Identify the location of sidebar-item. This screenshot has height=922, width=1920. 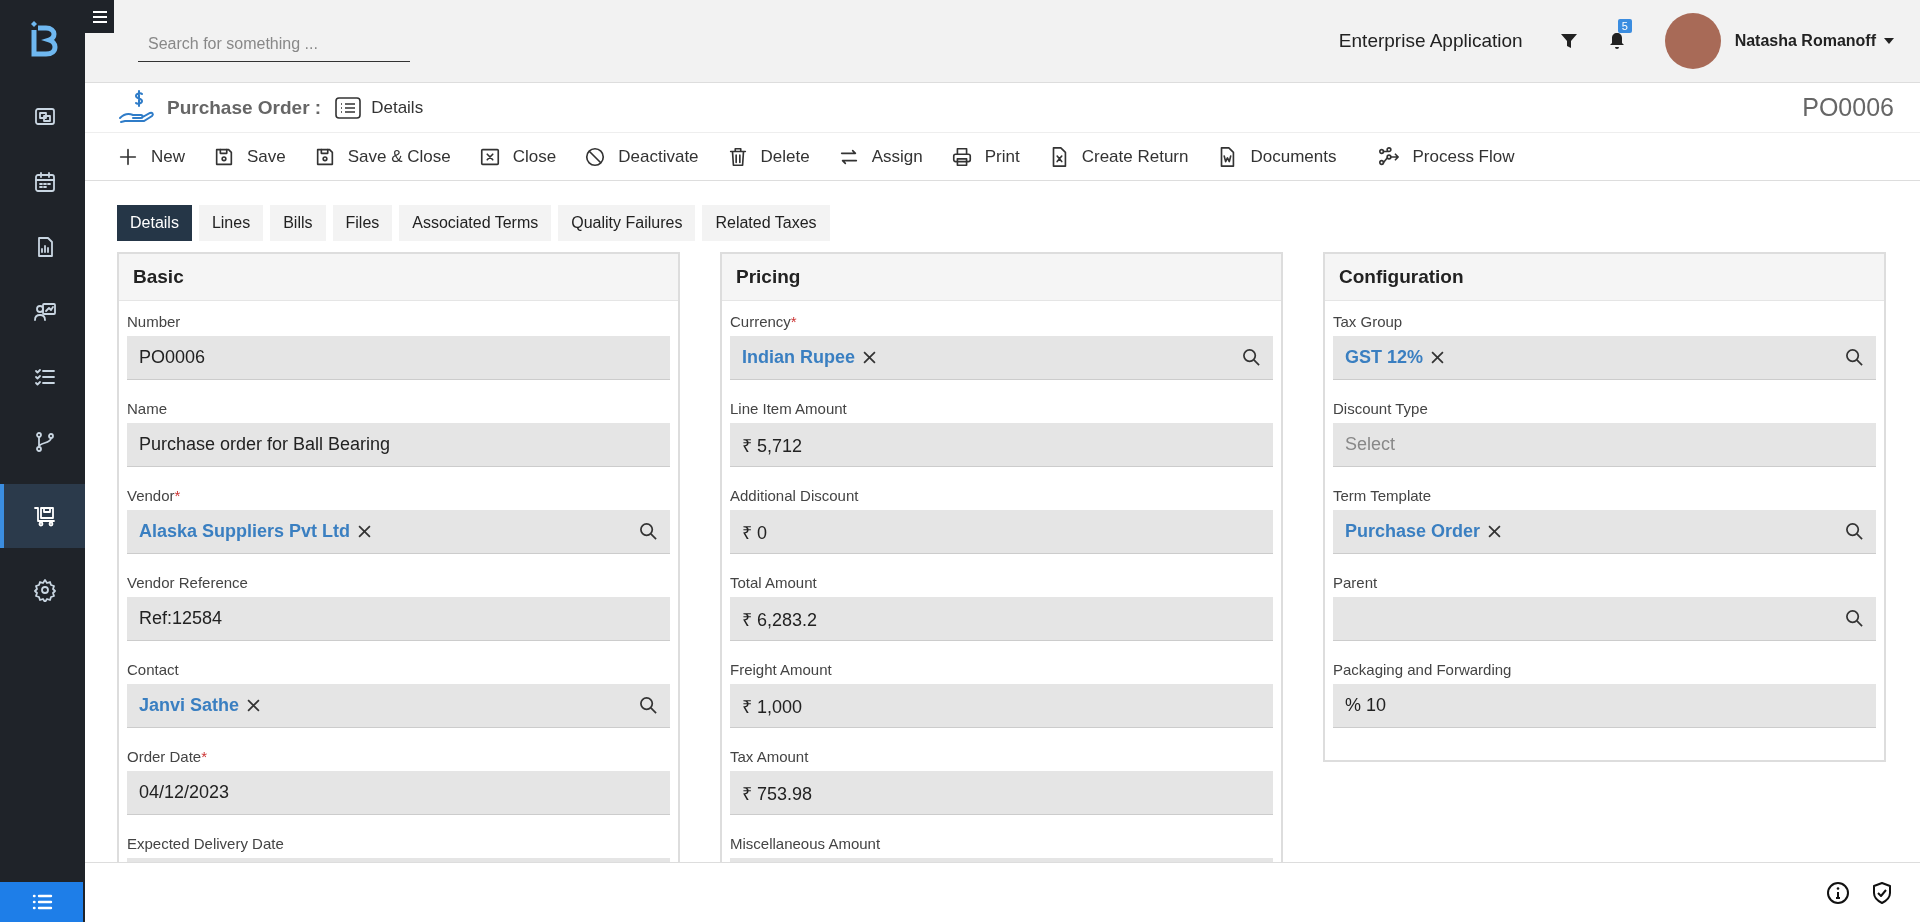
(42, 516).